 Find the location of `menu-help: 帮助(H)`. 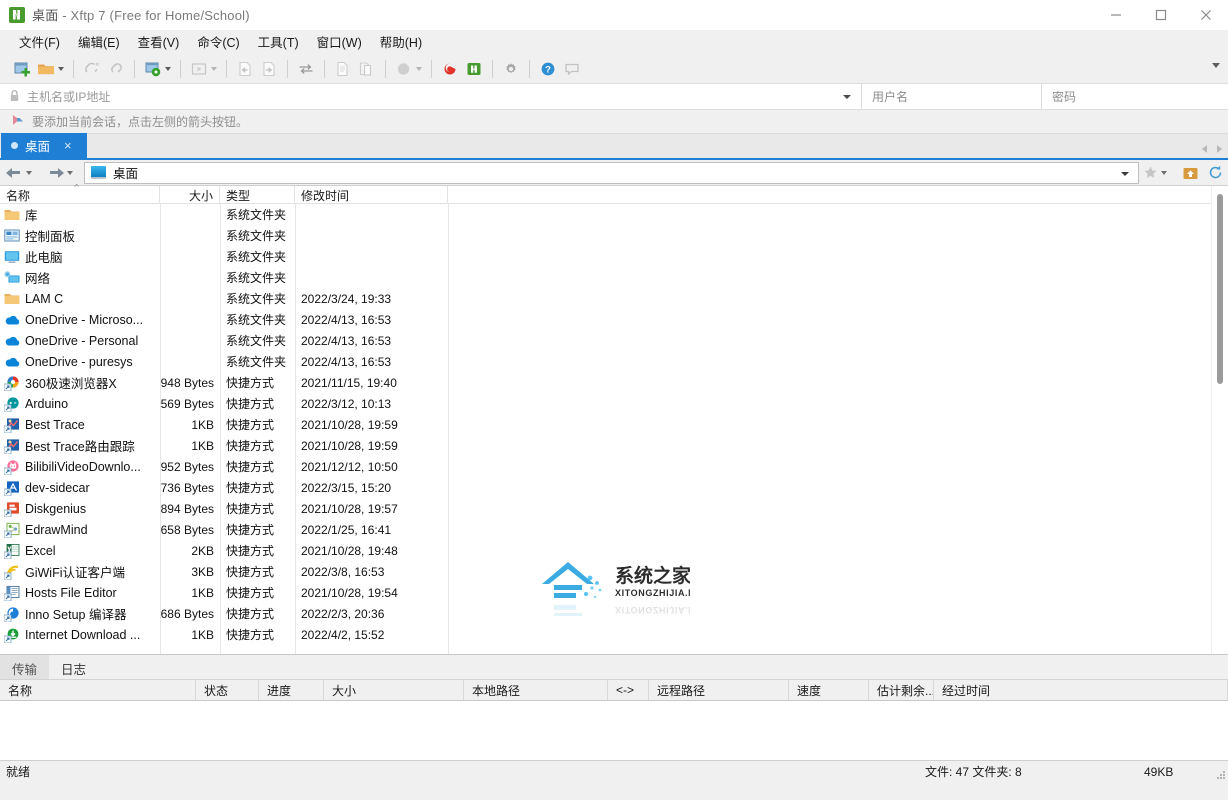

menu-help: 帮助(H) is located at coordinates (401, 41).